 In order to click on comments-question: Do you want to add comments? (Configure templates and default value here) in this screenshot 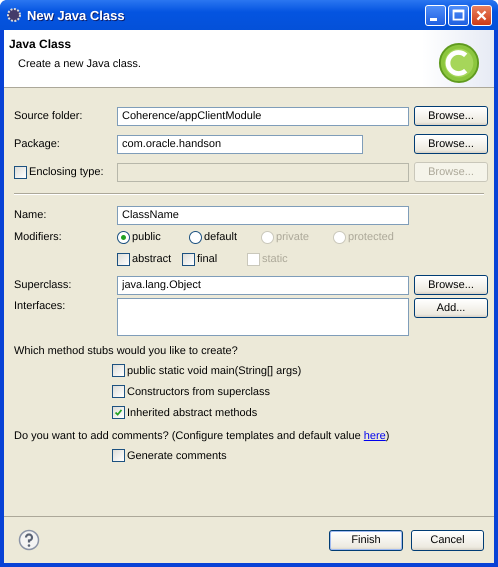, I will do `click(202, 436)`.